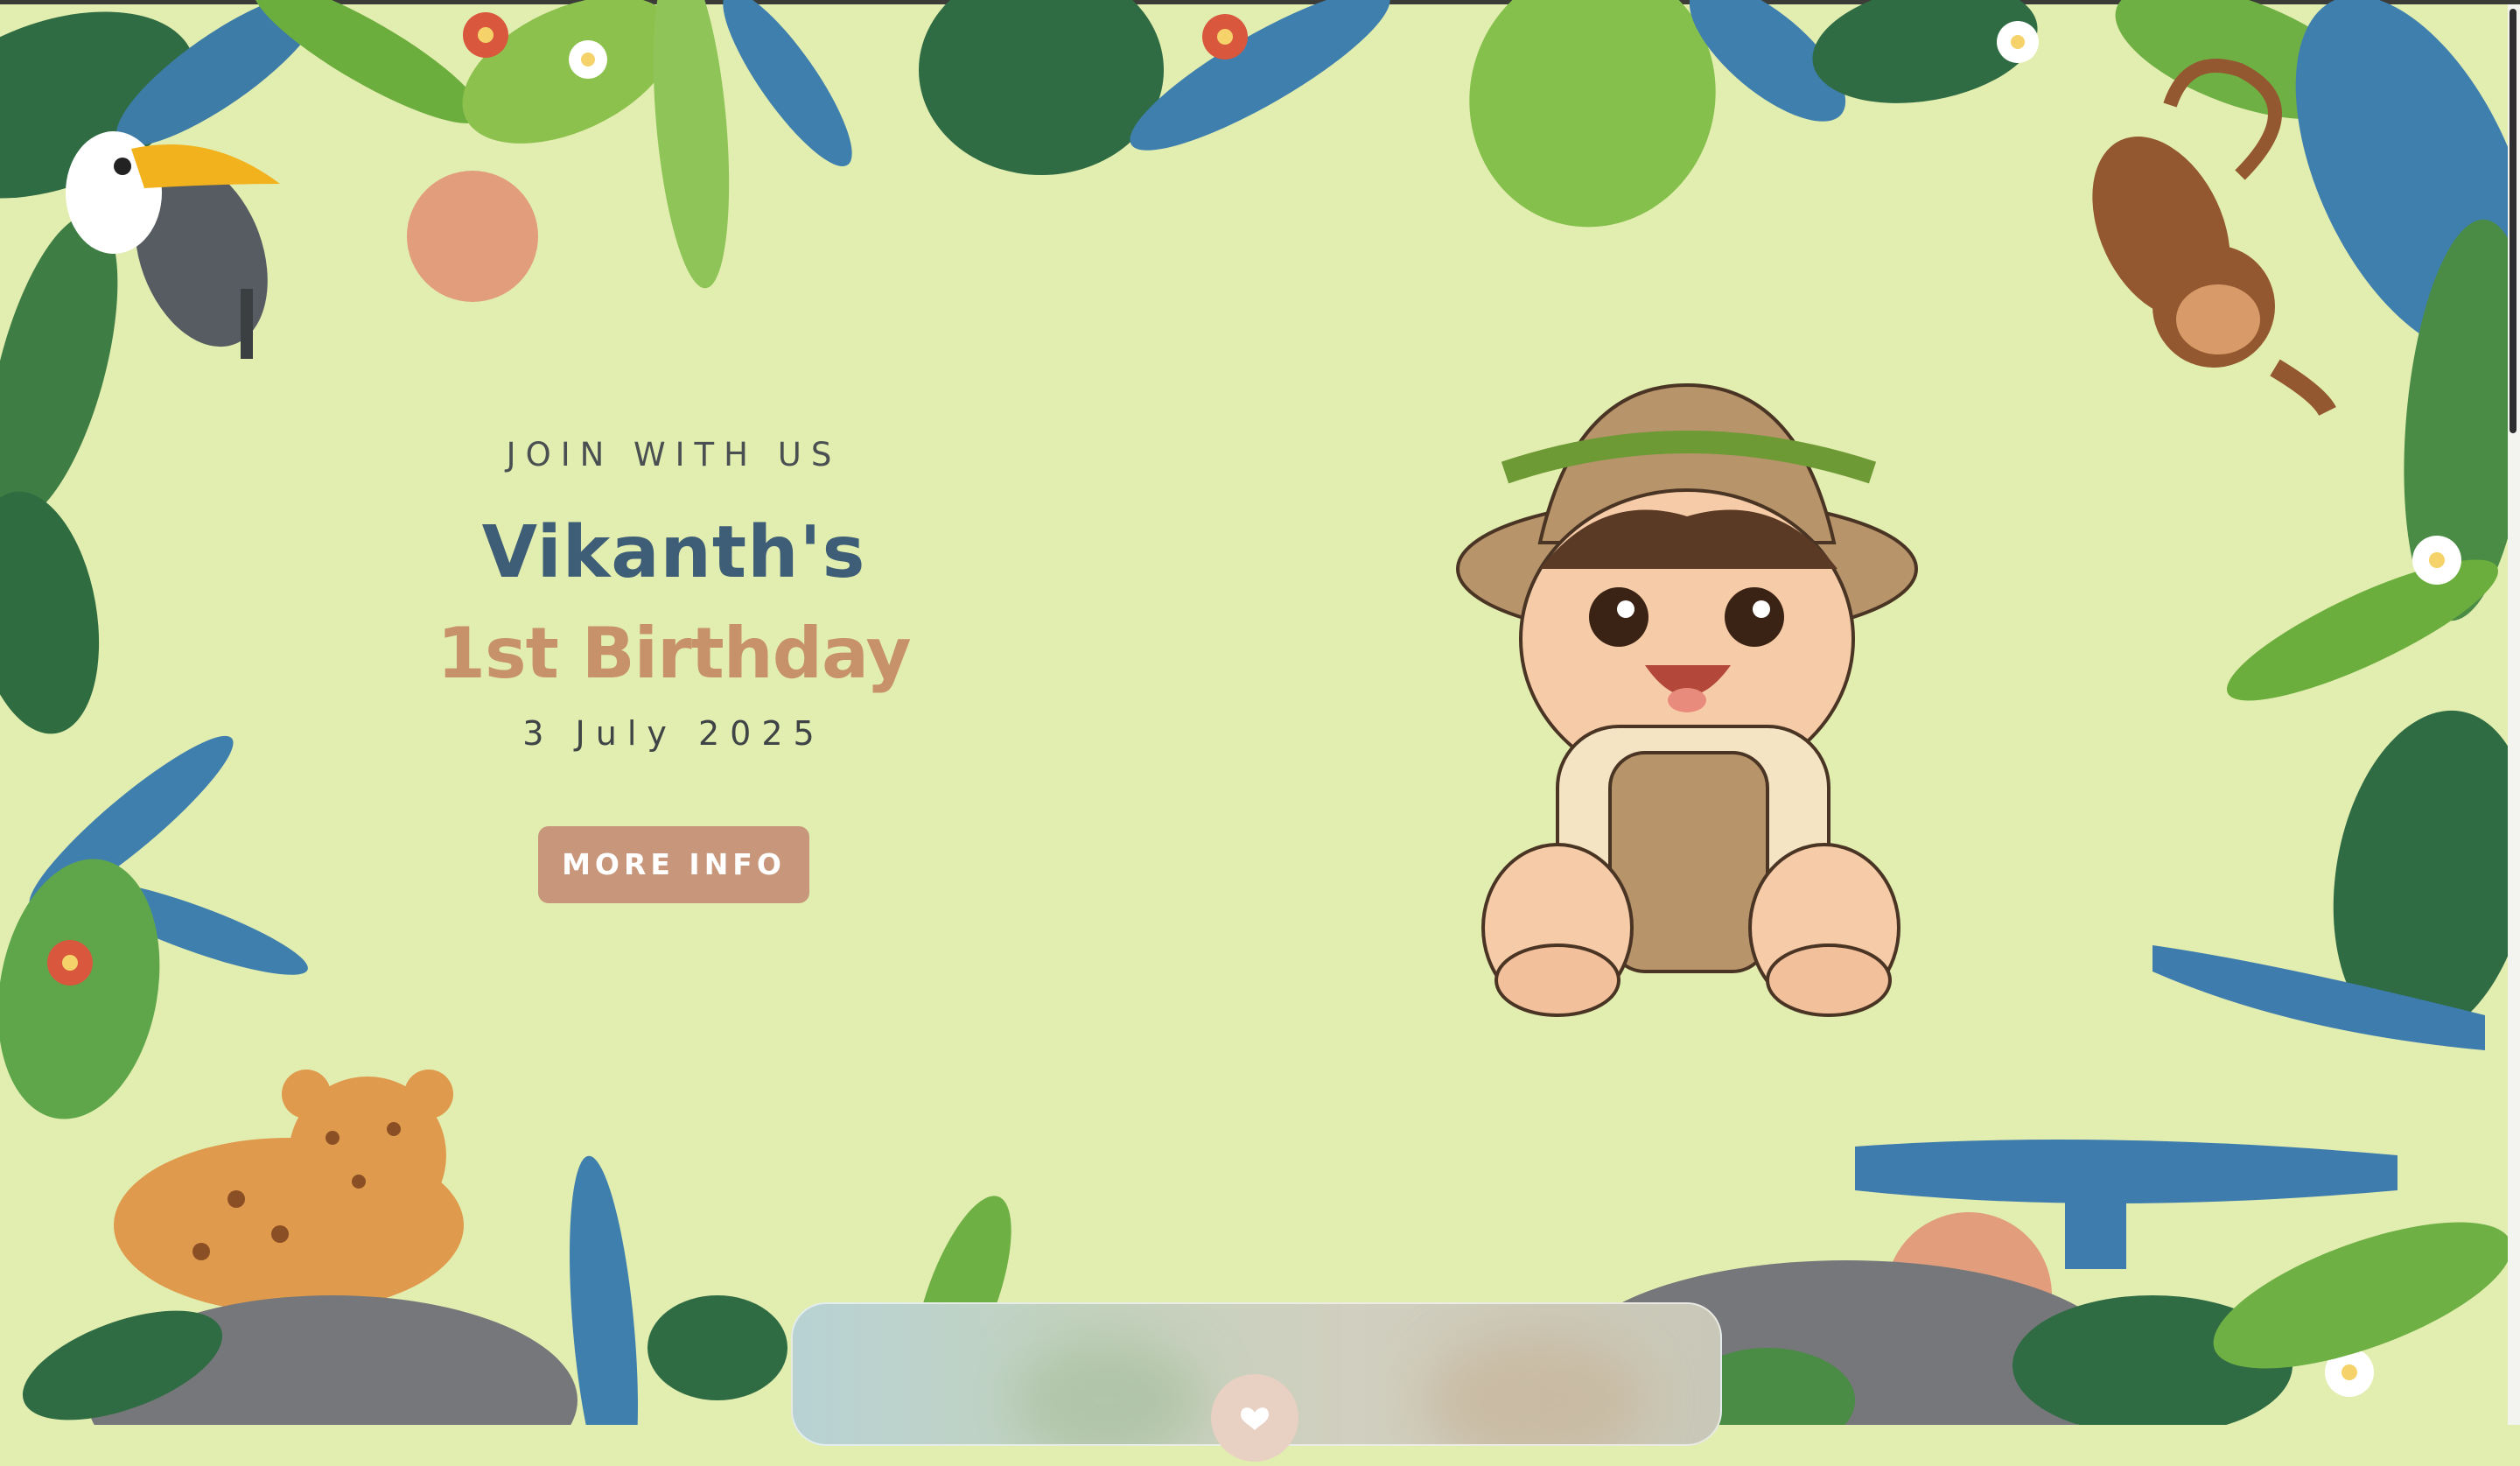 The width and height of the screenshot is (2520, 1466). What do you see at coordinates (289, 1191) in the screenshot?
I see `leopard-illustration` at bounding box center [289, 1191].